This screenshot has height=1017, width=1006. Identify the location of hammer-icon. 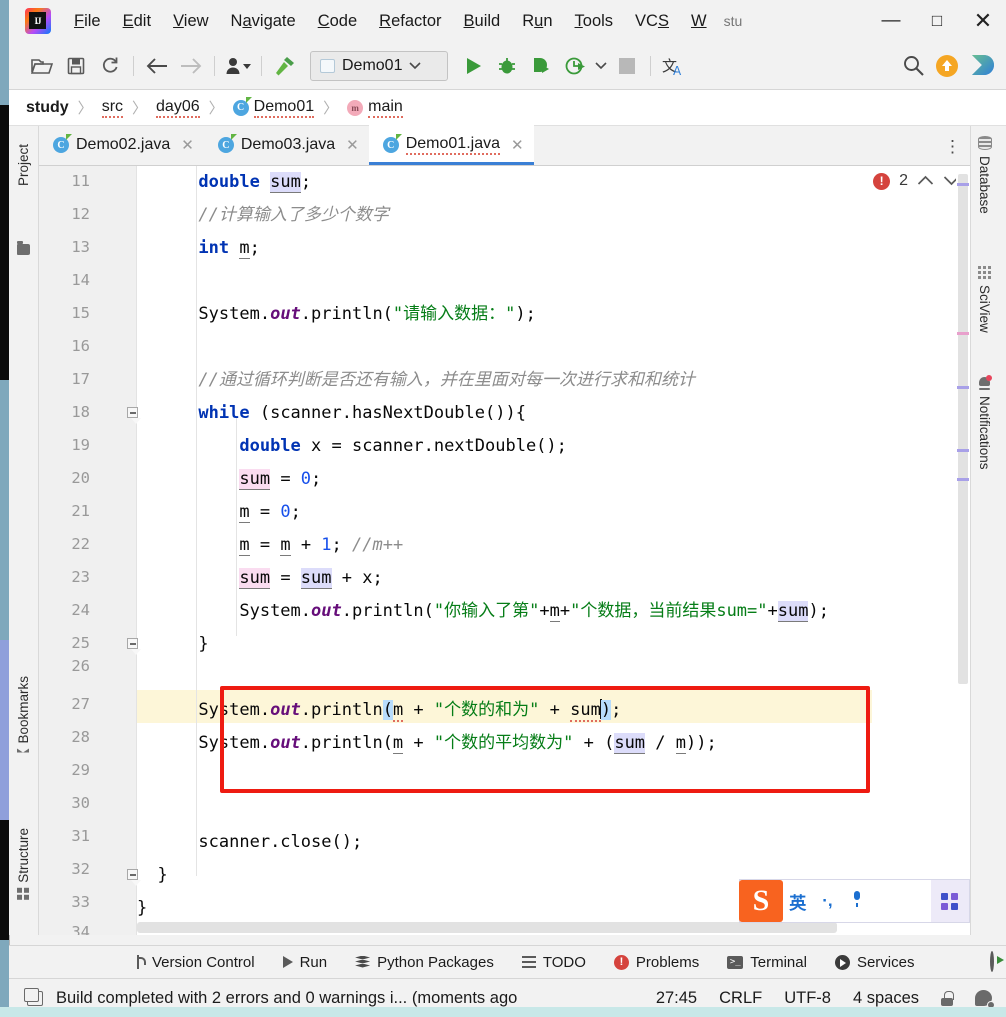
(285, 66).